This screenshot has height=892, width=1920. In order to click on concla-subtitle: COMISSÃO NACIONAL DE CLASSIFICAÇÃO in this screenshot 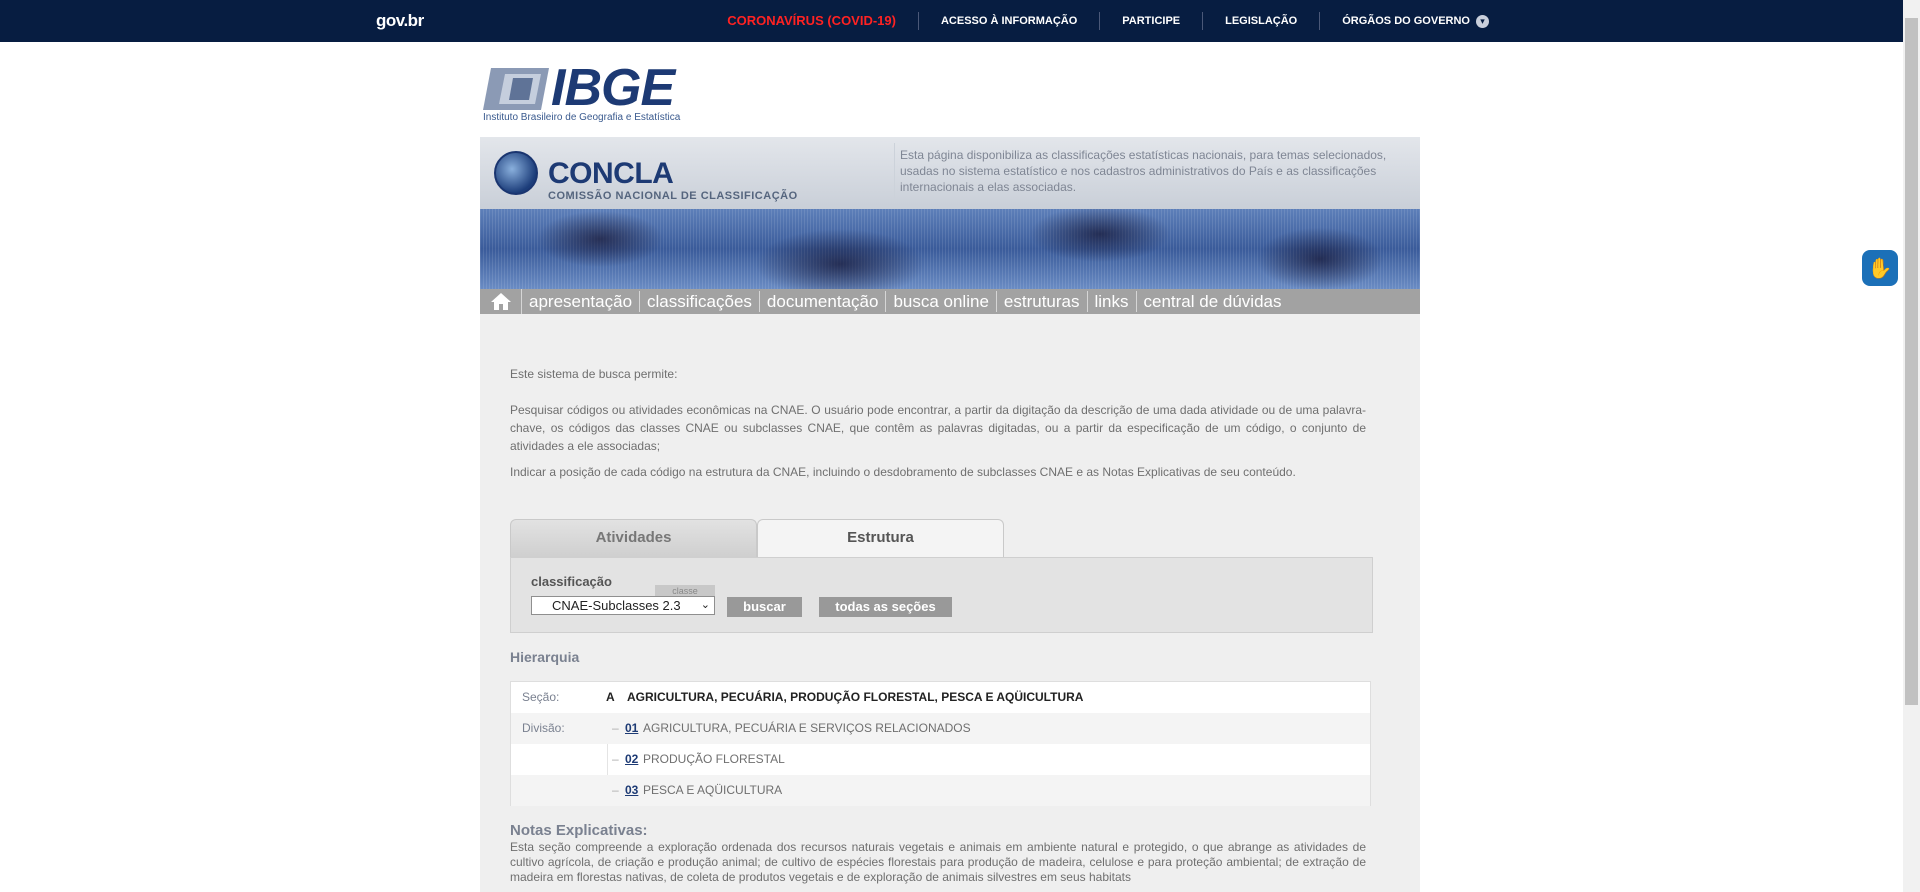, I will do `click(673, 196)`.